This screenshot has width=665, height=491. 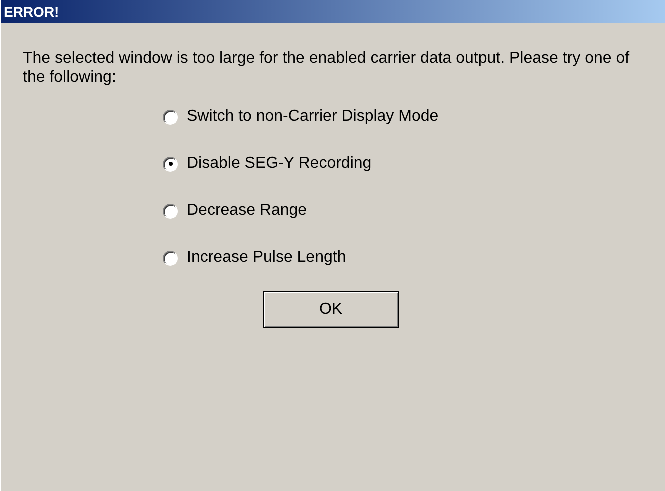 What do you see at coordinates (279, 164) in the screenshot?
I see `option-label: Disable SEG-Y Recording` at bounding box center [279, 164].